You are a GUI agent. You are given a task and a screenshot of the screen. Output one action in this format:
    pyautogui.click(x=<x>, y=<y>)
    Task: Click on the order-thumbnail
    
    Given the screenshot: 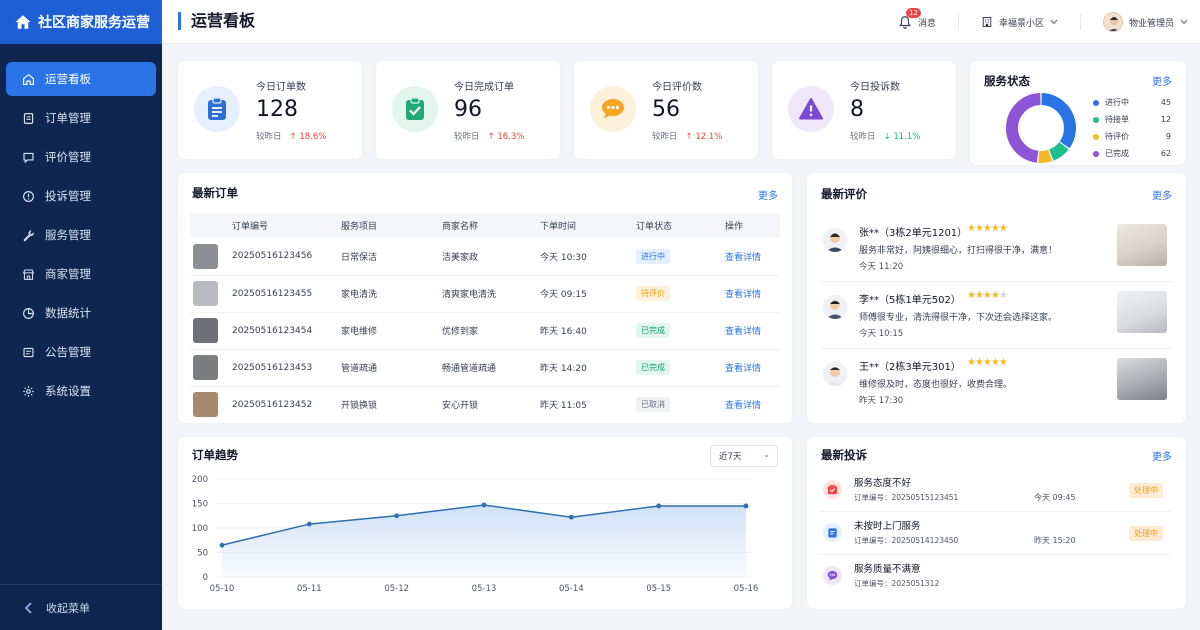 What is the action you would take?
    pyautogui.click(x=205, y=293)
    